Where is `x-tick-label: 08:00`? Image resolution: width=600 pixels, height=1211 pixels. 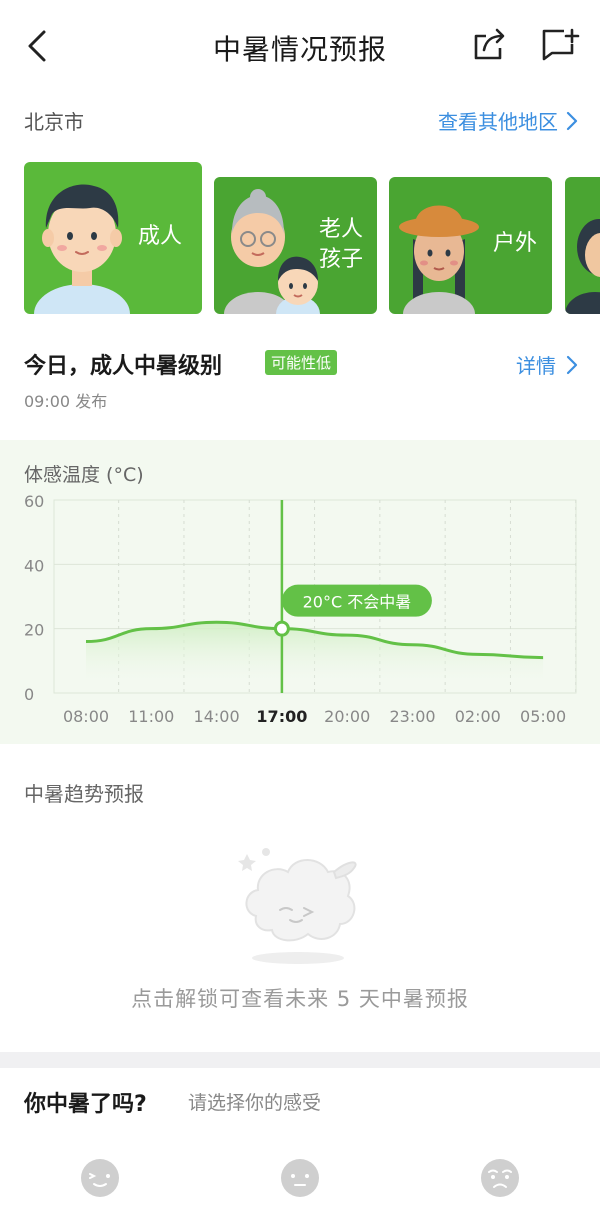 x-tick-label: 08:00 is located at coordinates (86, 716).